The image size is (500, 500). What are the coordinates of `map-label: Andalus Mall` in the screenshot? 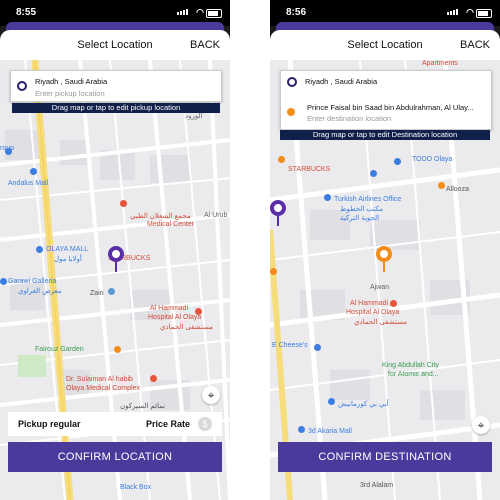 It's located at (28, 183).